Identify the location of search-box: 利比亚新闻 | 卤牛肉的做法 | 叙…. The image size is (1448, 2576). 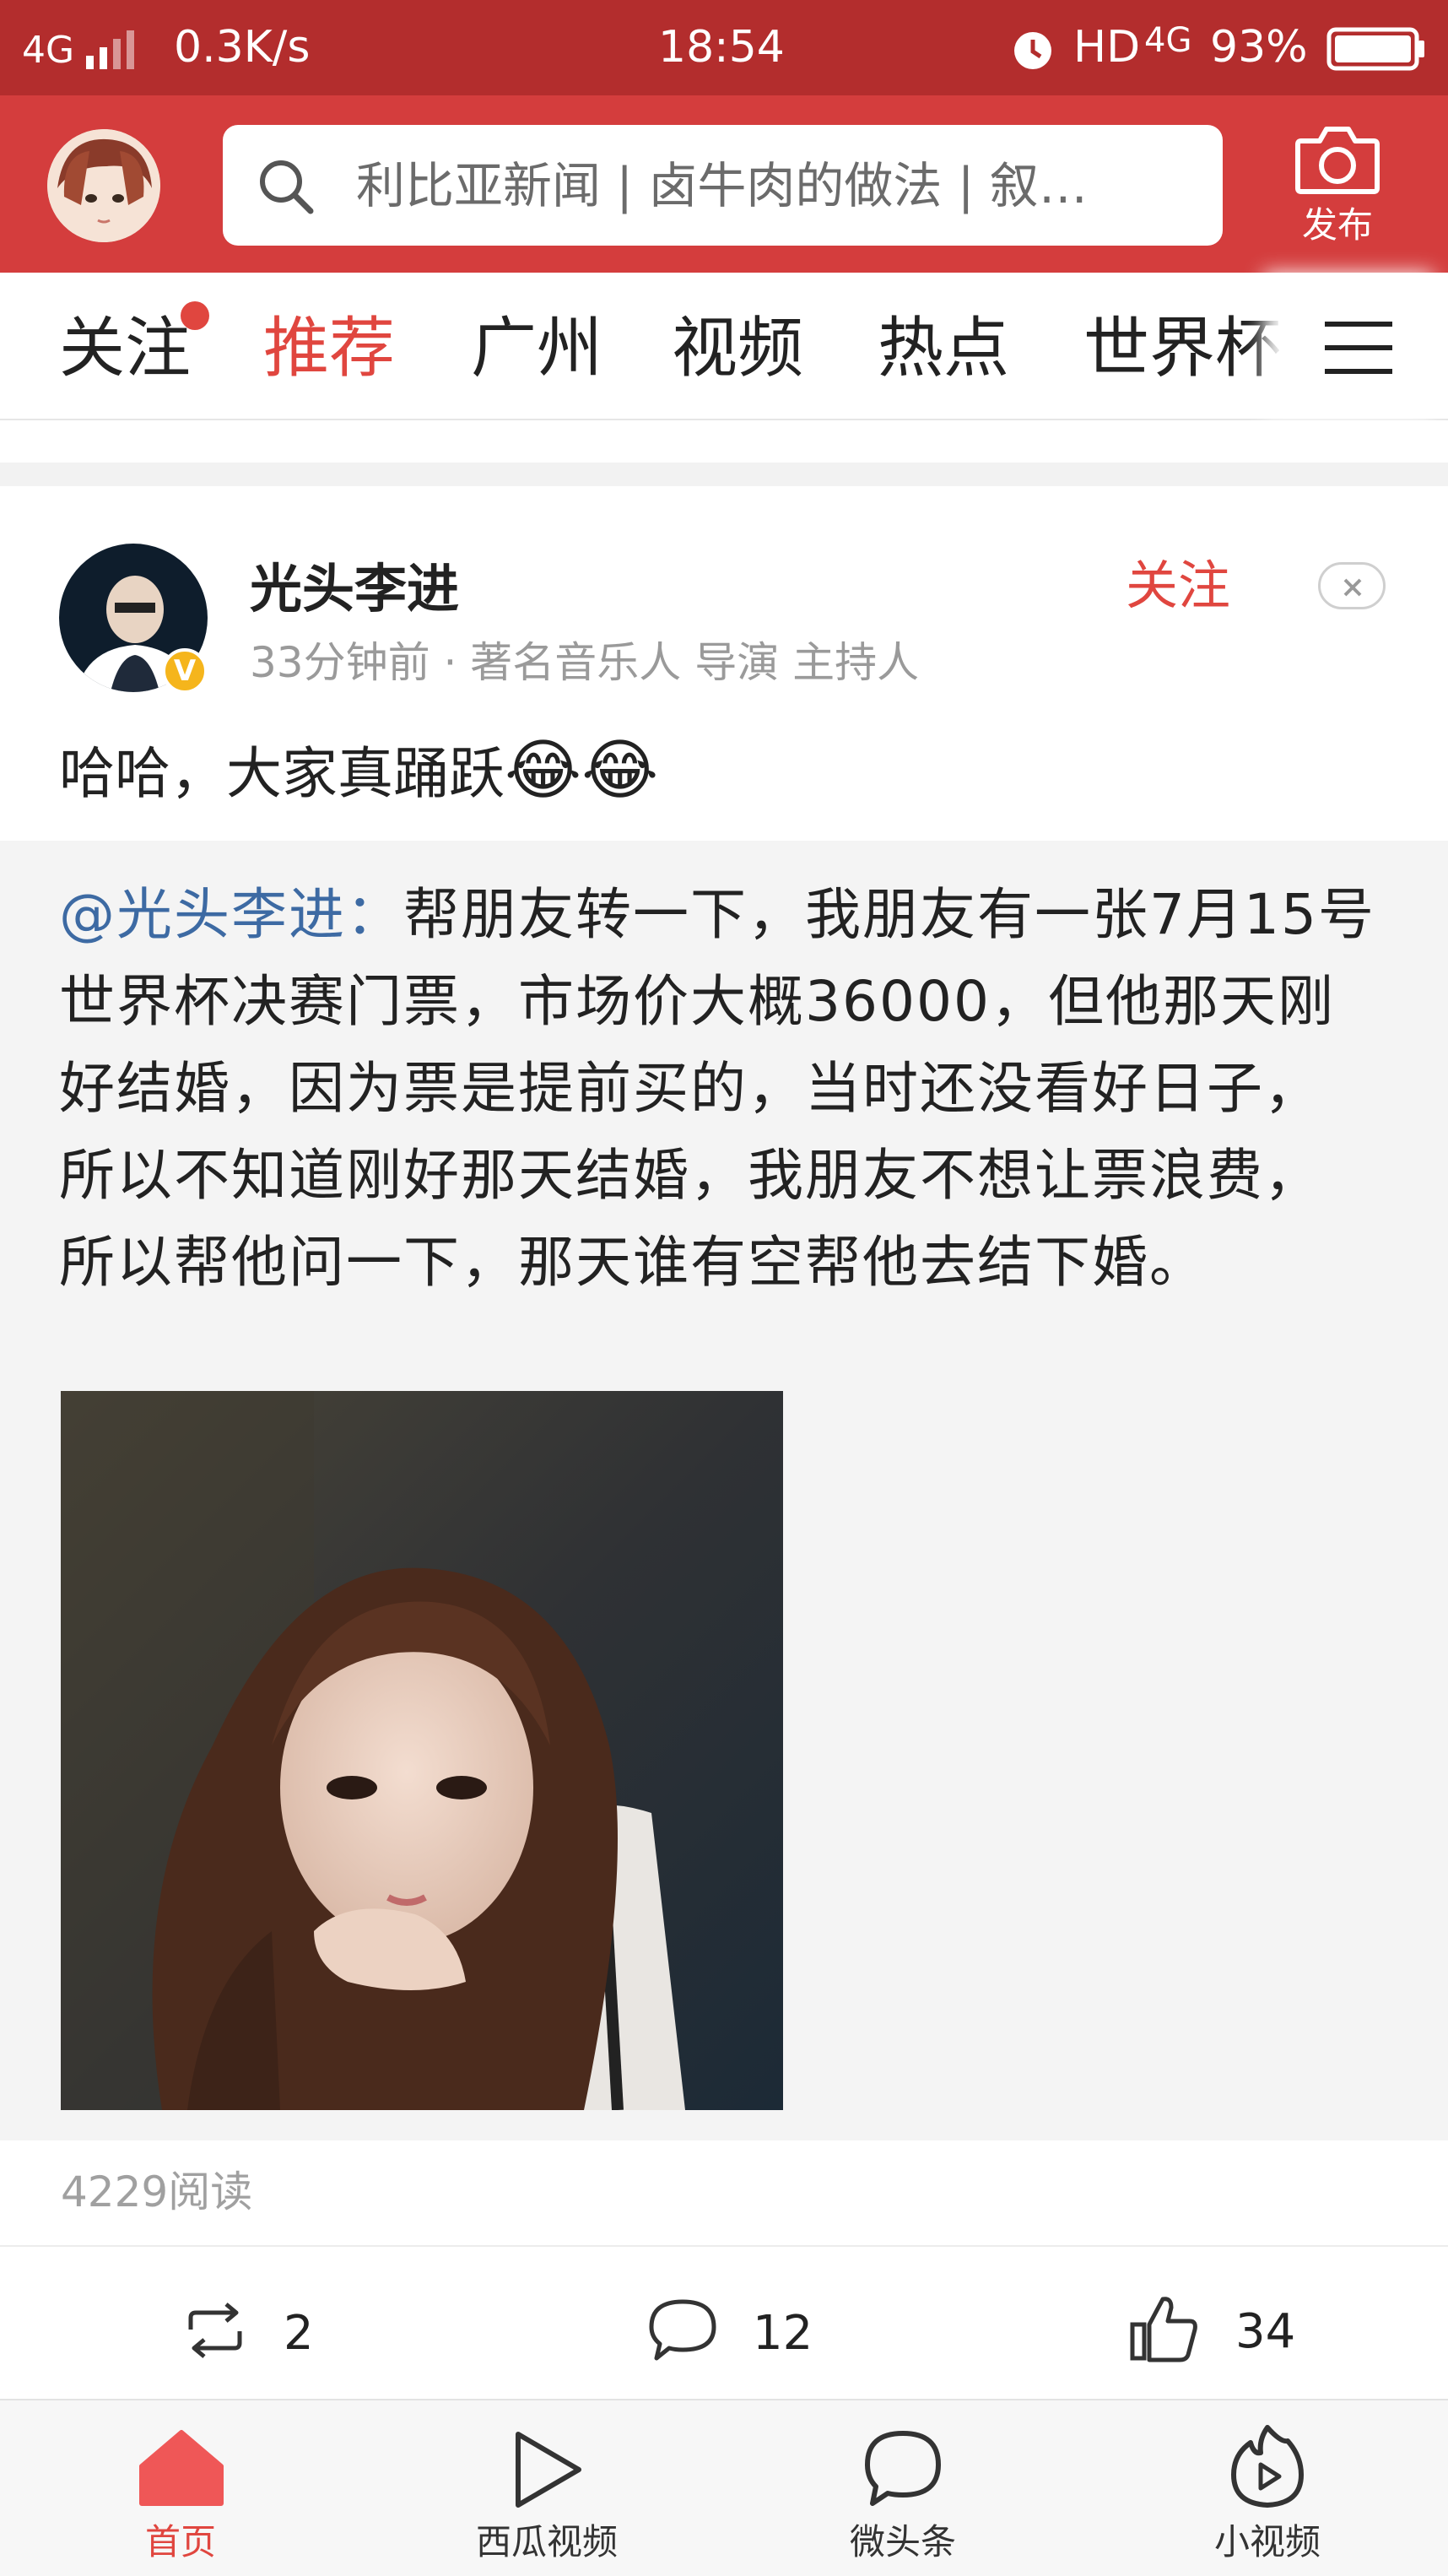
(723, 185).